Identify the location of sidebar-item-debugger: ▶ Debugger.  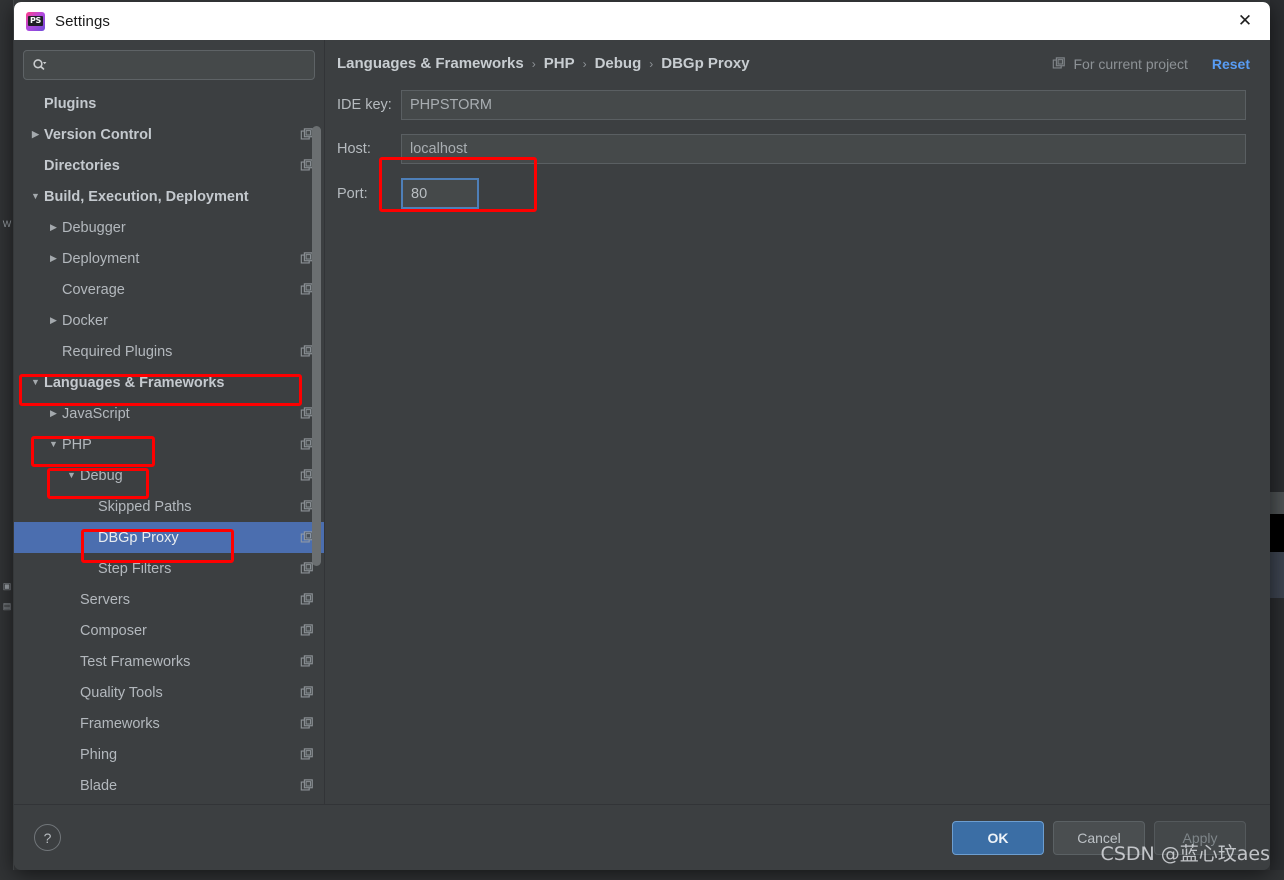
(169, 227).